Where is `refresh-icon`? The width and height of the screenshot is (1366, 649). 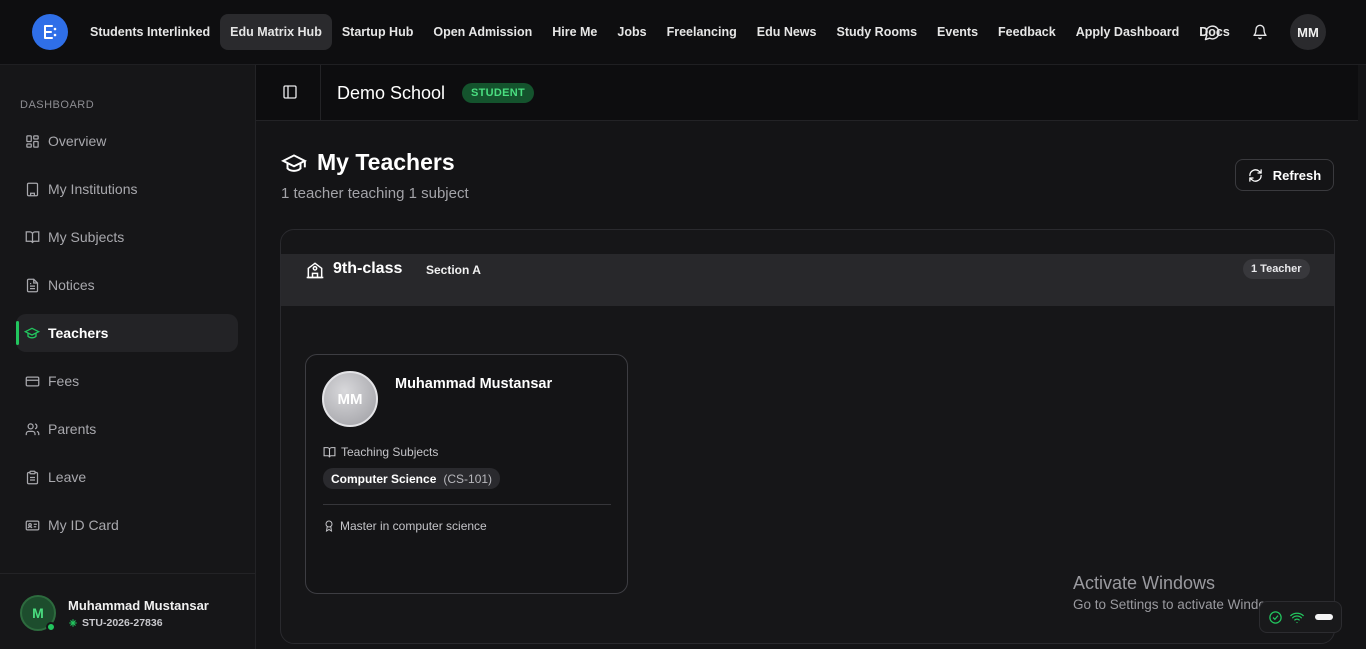
refresh-icon is located at coordinates (1255, 175).